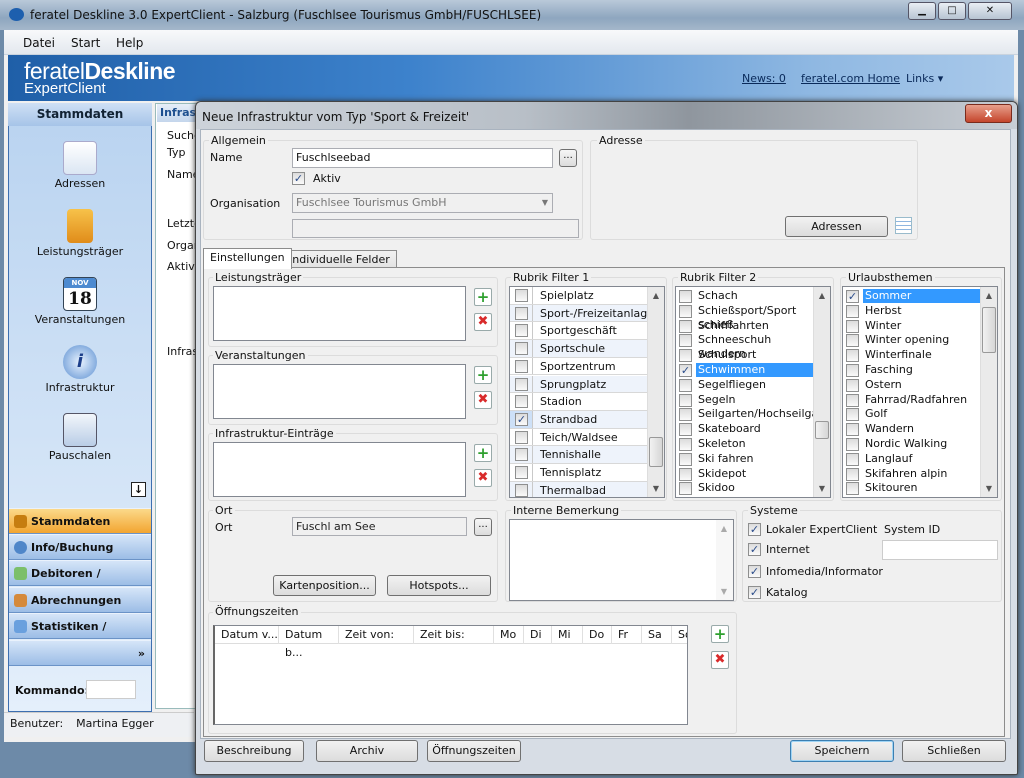  What do you see at coordinates (578, 349) in the screenshot?
I see `list-item: Sportschule` at bounding box center [578, 349].